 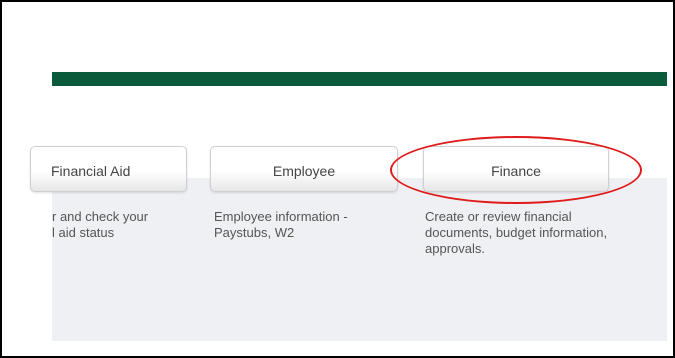 What do you see at coordinates (281, 224) in the screenshot?
I see `employee-description: Employee information - Paystubs, W2` at bounding box center [281, 224].